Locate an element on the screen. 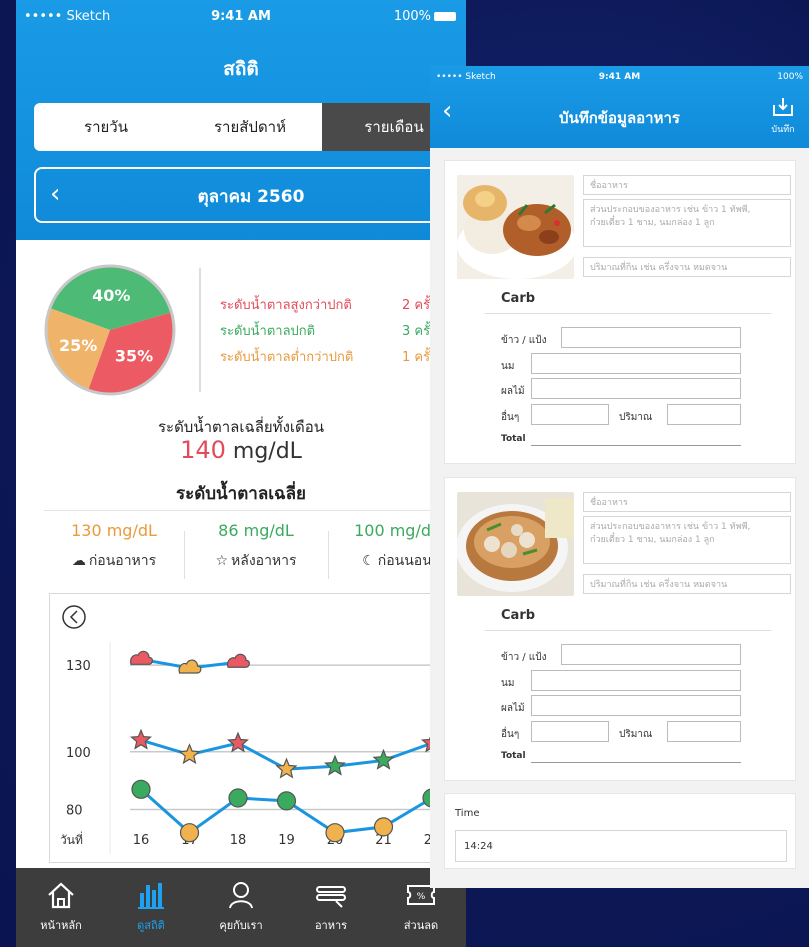  noodle-soup-photo is located at coordinates (515, 544).